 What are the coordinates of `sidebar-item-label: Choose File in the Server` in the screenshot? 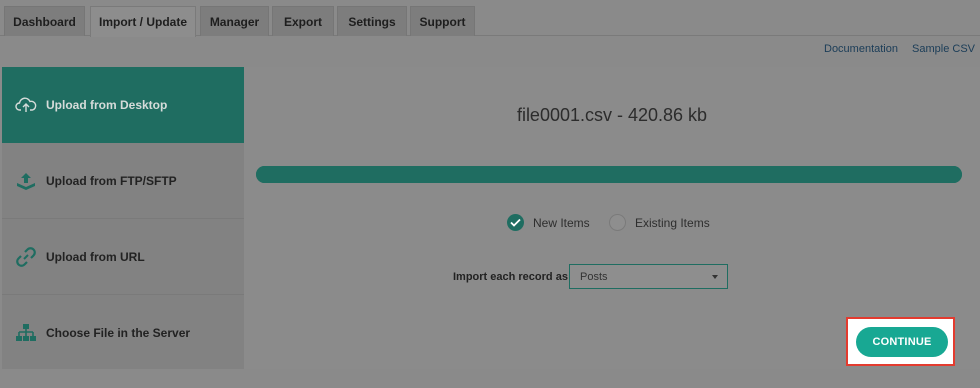 It's located at (118, 333).